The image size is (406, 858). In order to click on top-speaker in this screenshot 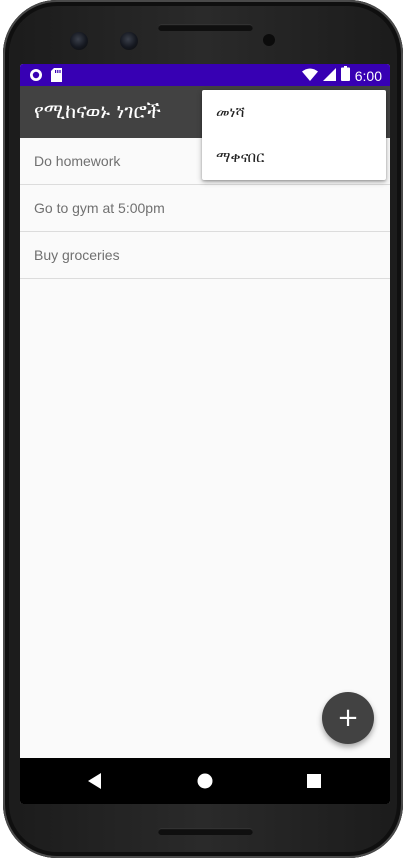, I will do `click(205, 27)`.